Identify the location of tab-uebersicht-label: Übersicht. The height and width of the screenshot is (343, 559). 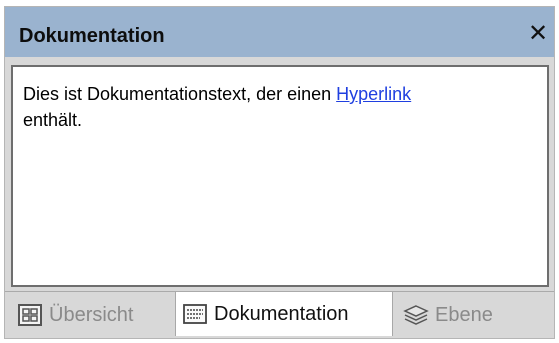
(91, 314).